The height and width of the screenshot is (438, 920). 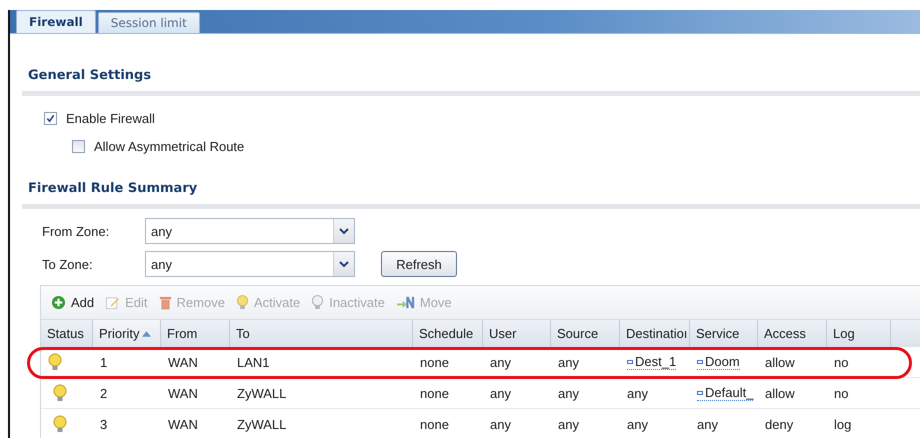 I want to click on sort-ascending-icon, so click(x=146, y=334).